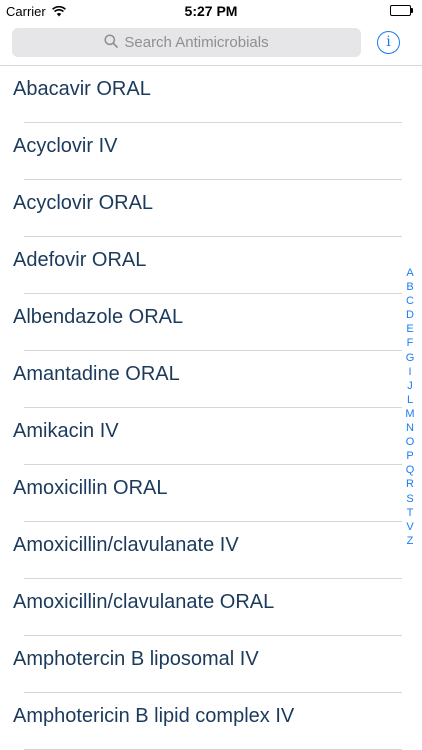  I want to click on index-letter-e: E, so click(409, 329).